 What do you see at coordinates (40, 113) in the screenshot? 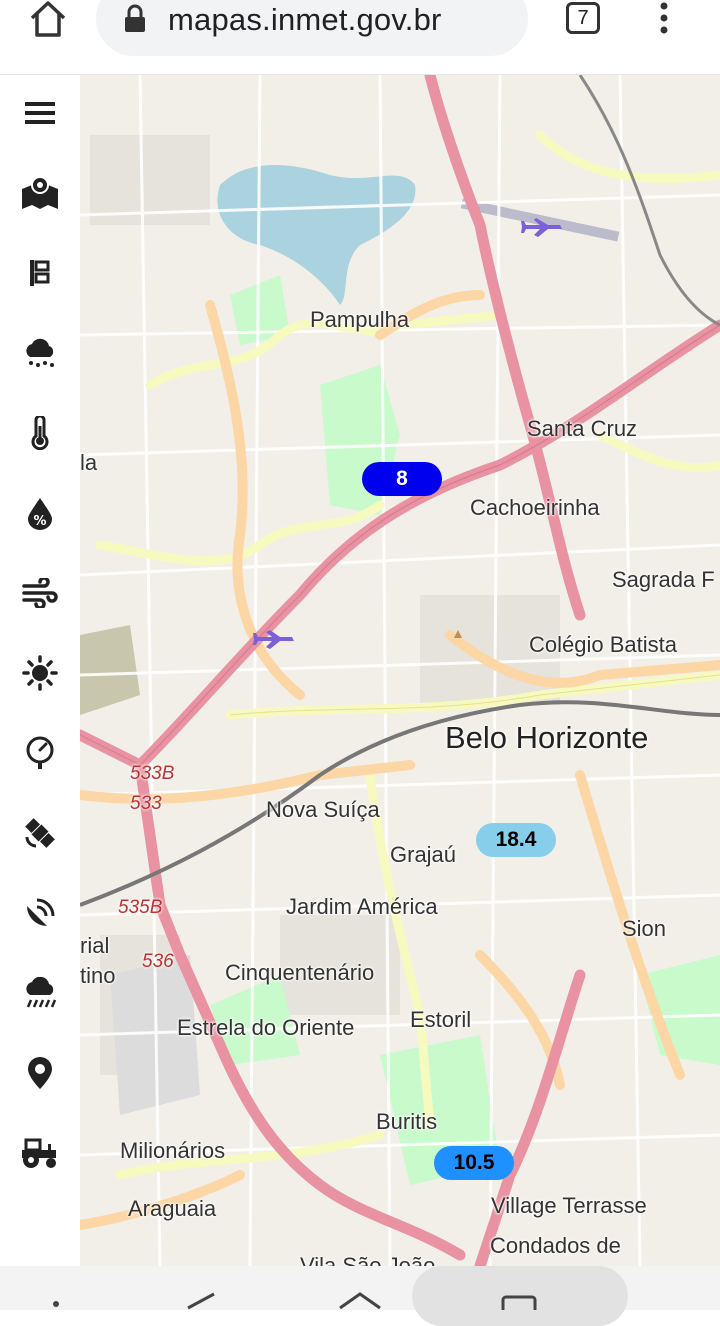
I see `hamburger-icon` at bounding box center [40, 113].